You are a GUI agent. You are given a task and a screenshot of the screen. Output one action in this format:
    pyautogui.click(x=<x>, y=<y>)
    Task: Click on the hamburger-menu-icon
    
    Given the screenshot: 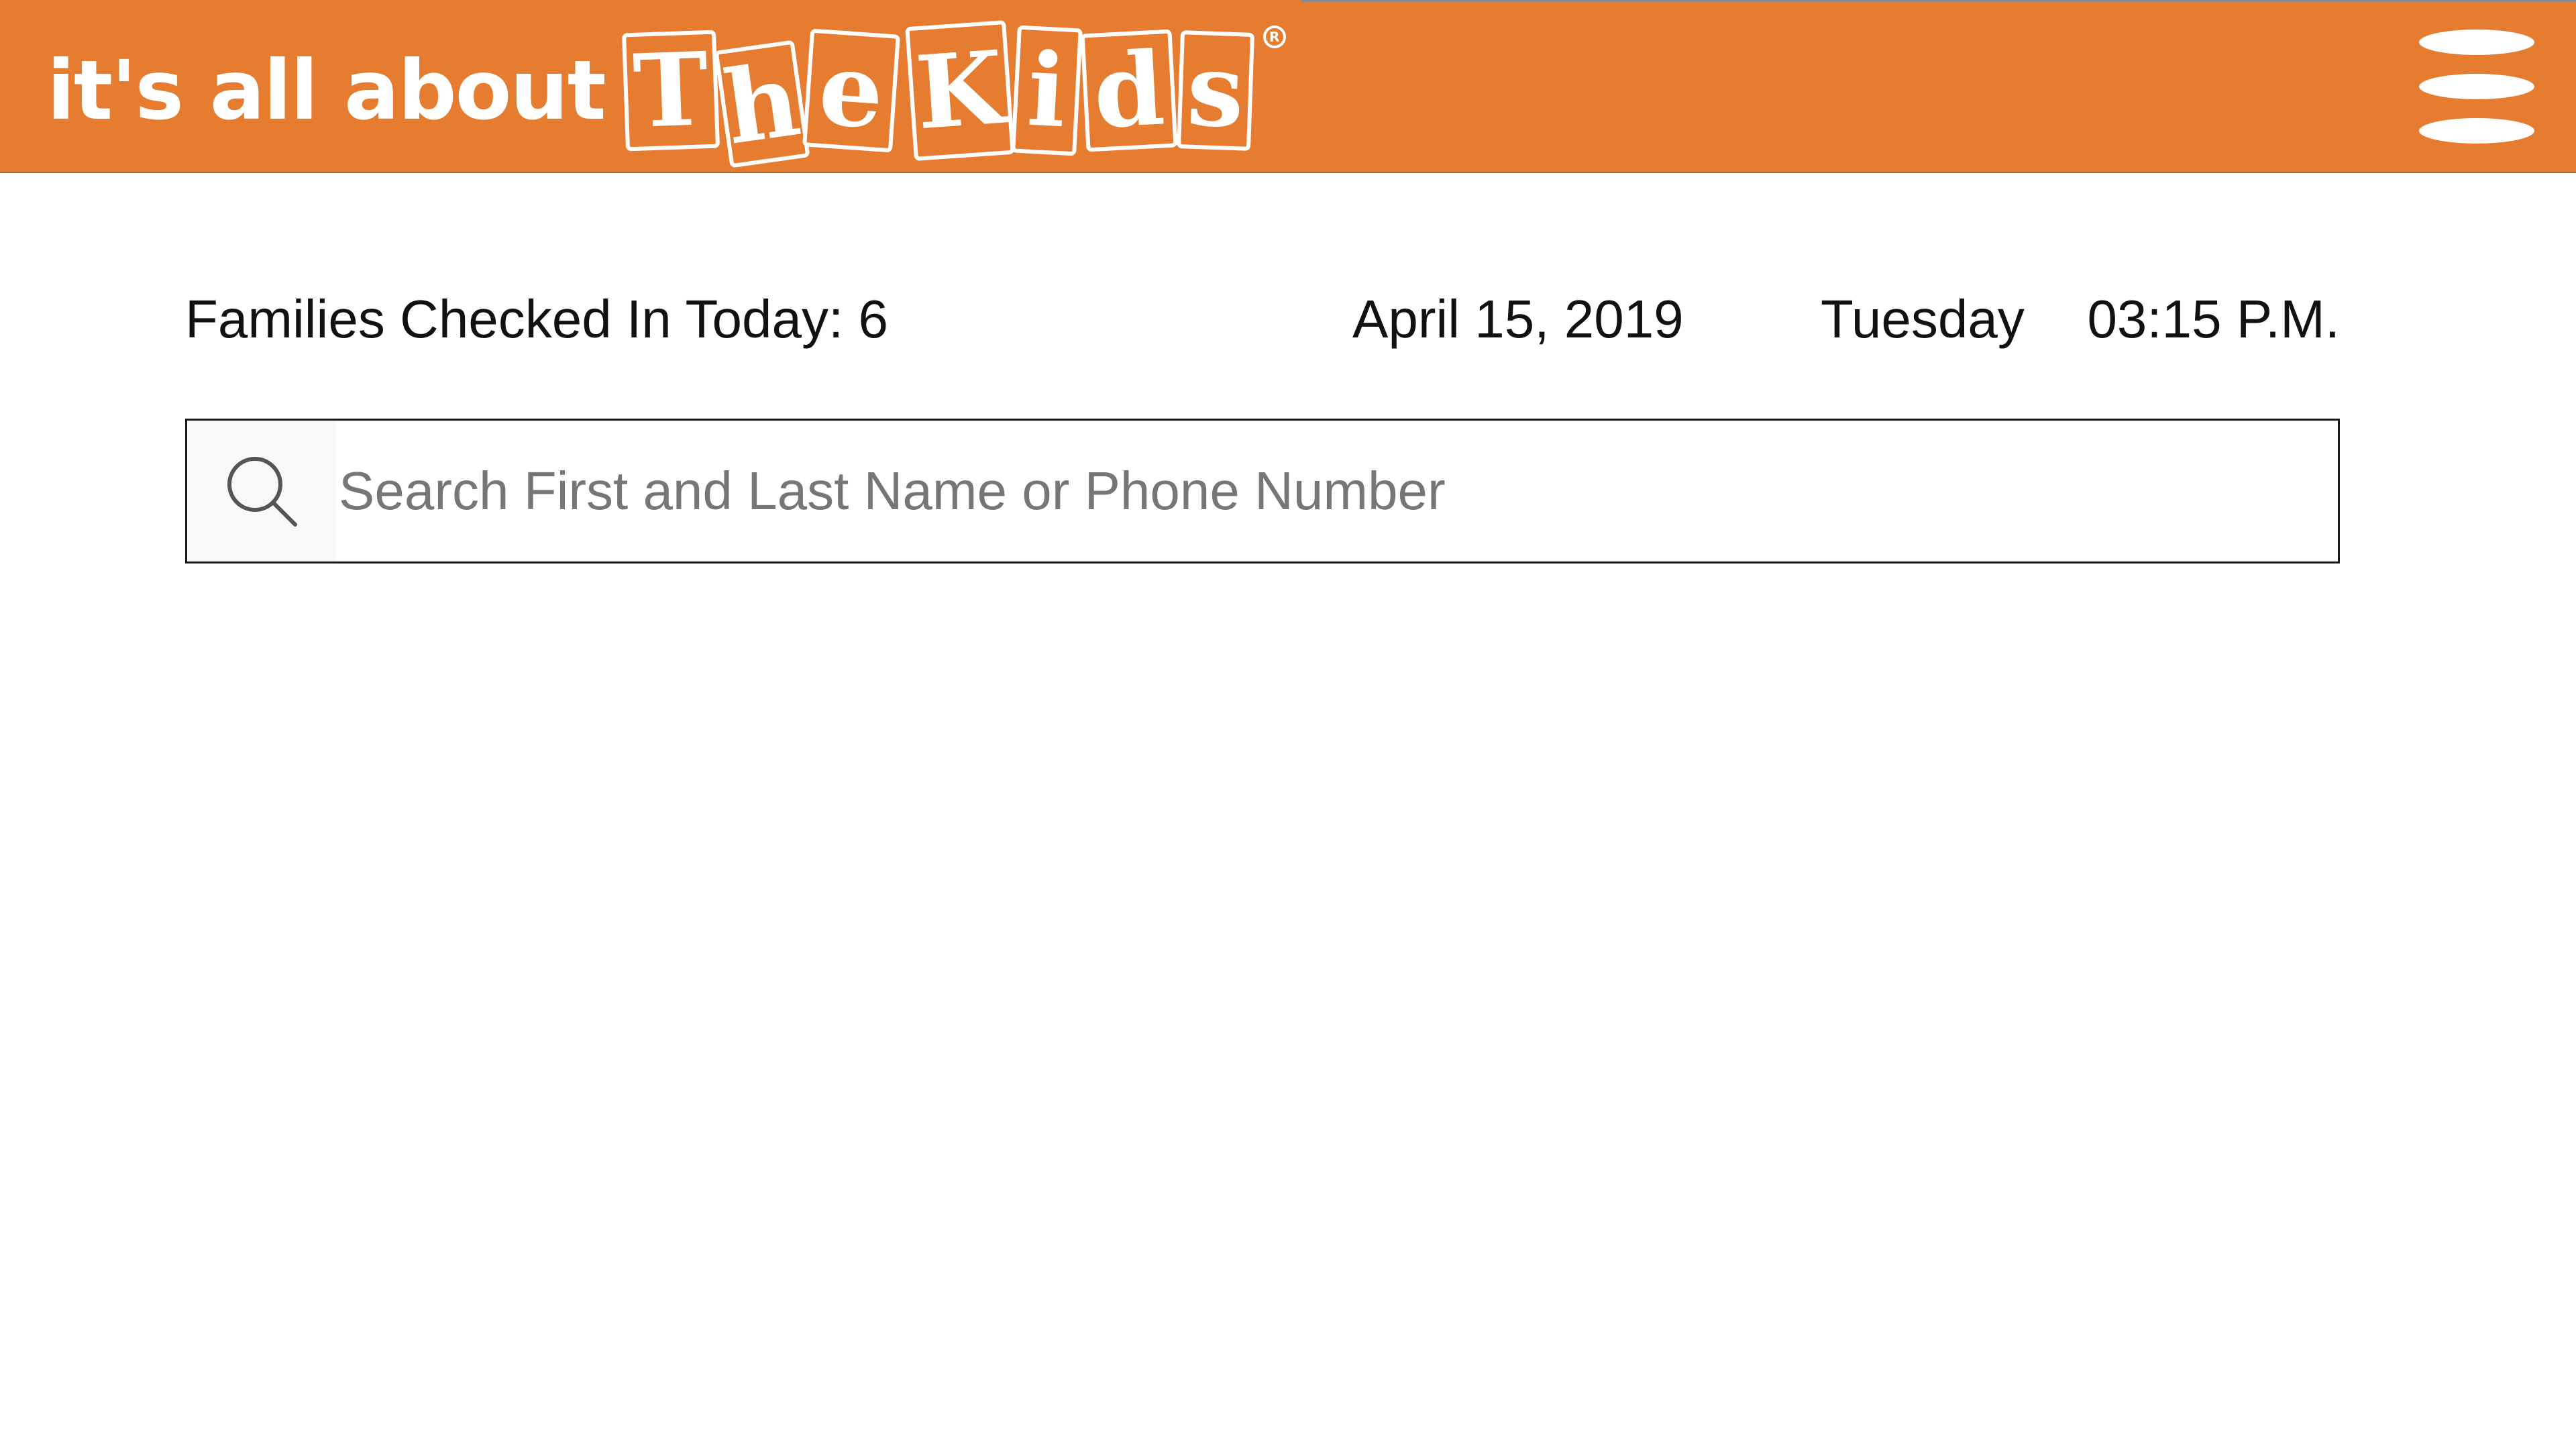 What is the action you would take?
    pyautogui.click(x=2476, y=87)
    